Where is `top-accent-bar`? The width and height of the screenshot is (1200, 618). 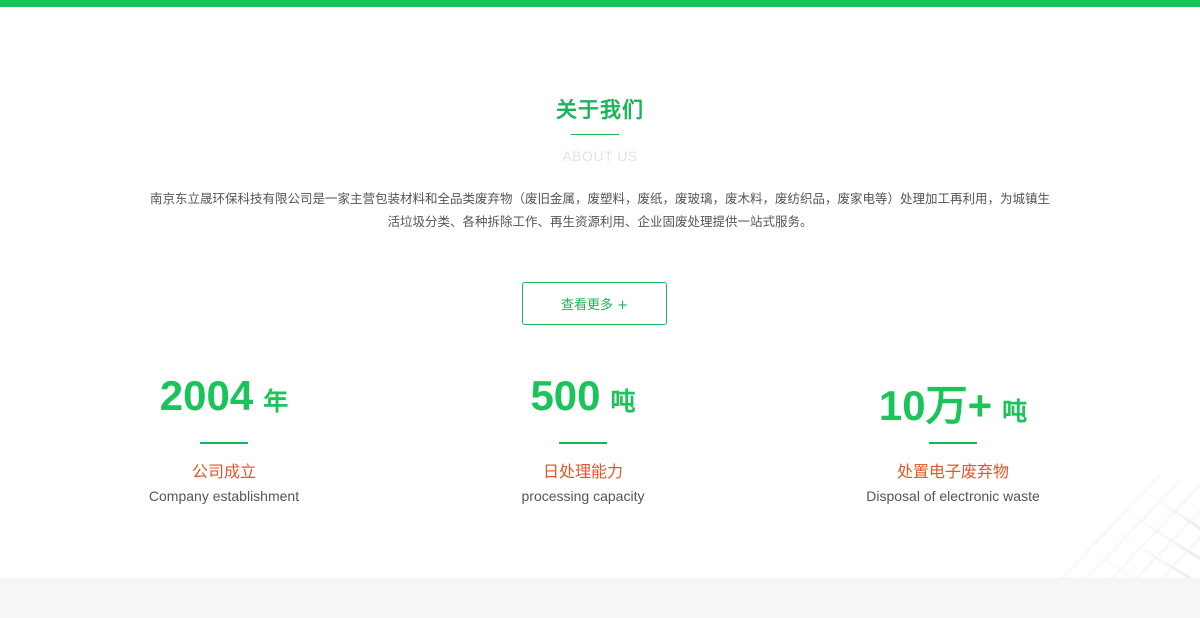
top-accent-bar is located at coordinates (600, 3).